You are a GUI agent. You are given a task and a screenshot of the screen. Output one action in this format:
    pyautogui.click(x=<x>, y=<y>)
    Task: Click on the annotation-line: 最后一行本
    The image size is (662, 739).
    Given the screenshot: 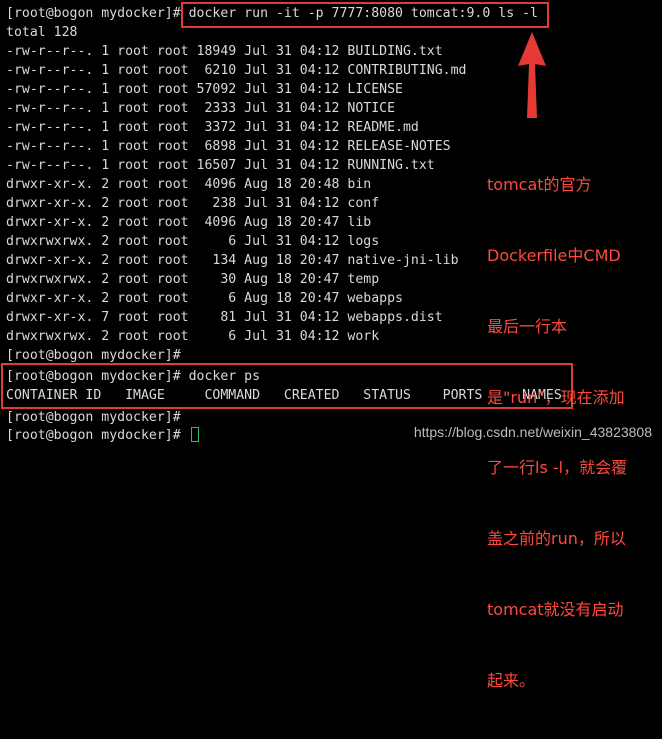 What is the action you would take?
    pyautogui.click(x=527, y=326)
    